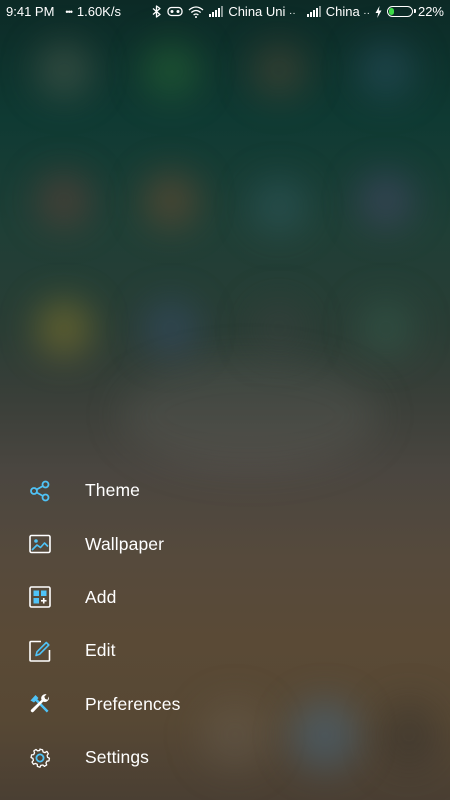 This screenshot has width=450, height=800. What do you see at coordinates (157, 11) in the screenshot?
I see `bluetooth-icon` at bounding box center [157, 11].